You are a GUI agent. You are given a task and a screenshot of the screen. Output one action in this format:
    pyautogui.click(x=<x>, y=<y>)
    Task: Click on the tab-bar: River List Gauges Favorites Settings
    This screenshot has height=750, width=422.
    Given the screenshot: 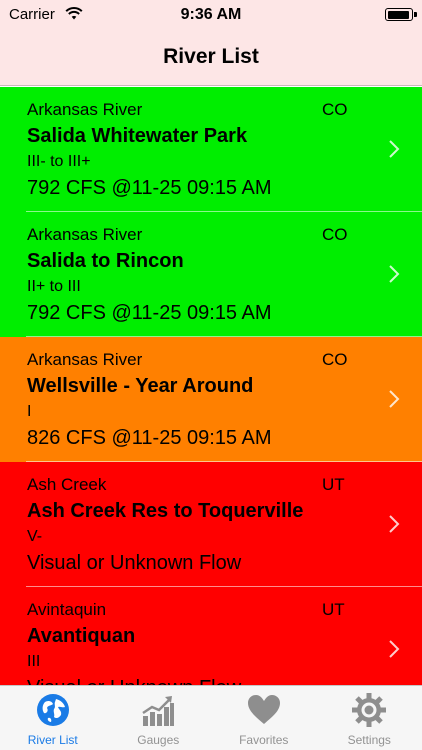 What is the action you would take?
    pyautogui.click(x=211, y=717)
    